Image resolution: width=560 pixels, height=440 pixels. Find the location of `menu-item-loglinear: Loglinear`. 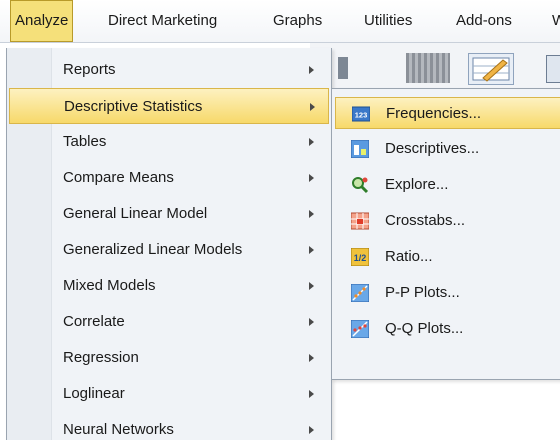

menu-item-loglinear: Loglinear is located at coordinates (169, 394).